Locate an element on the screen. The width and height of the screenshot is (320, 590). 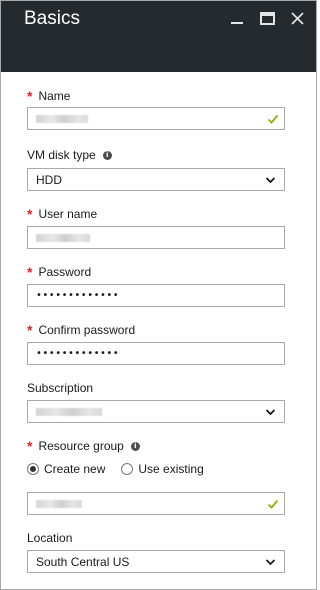
maximize-icon is located at coordinates (267, 18).